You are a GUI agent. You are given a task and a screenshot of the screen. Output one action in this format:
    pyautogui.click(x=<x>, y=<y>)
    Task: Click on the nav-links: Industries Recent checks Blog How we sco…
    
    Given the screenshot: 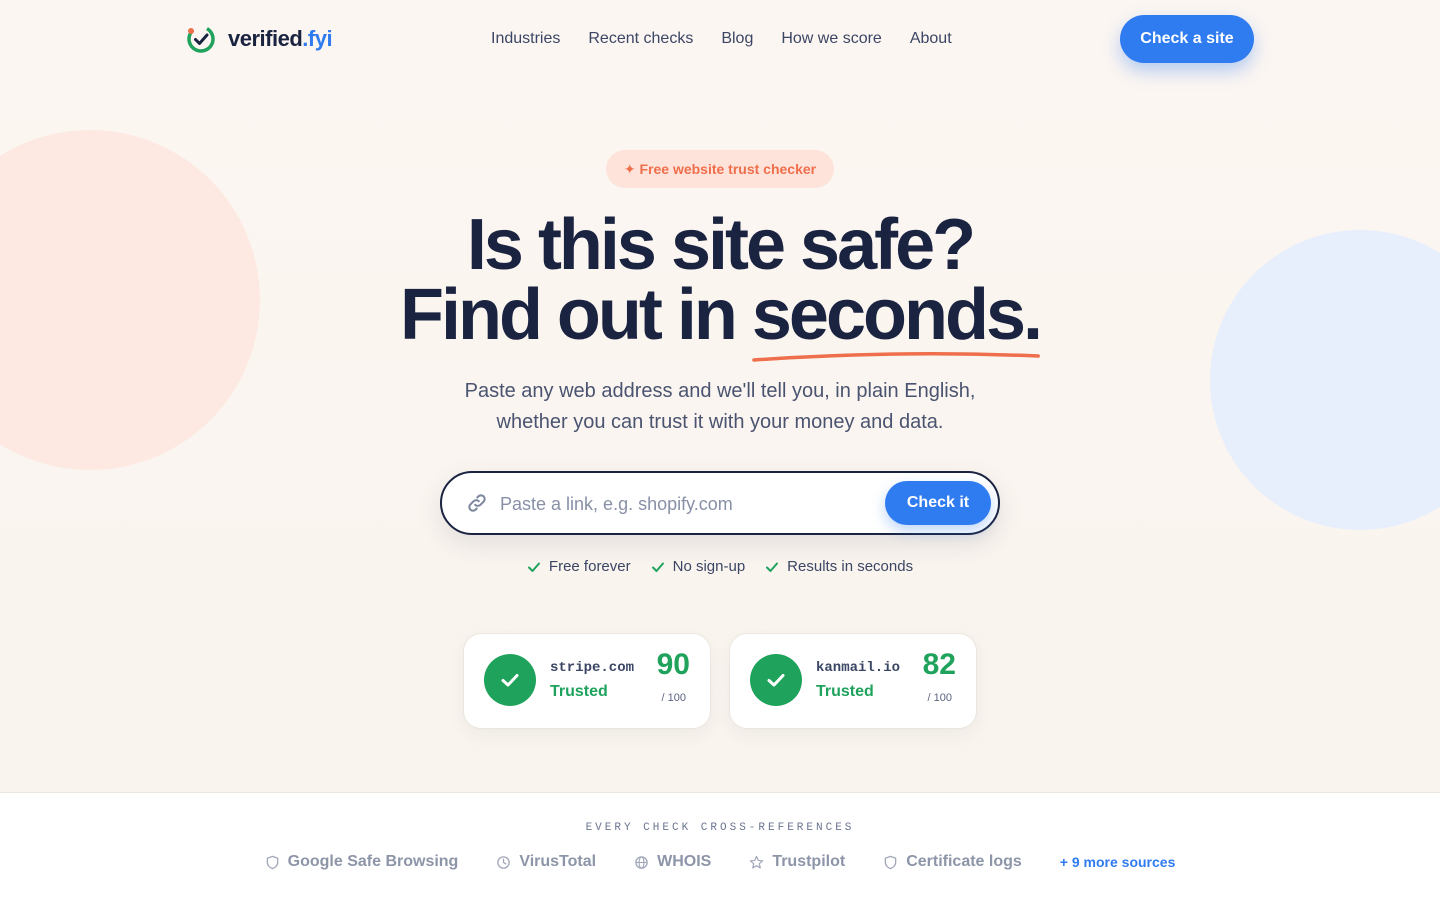 What is the action you would take?
    pyautogui.click(x=721, y=39)
    